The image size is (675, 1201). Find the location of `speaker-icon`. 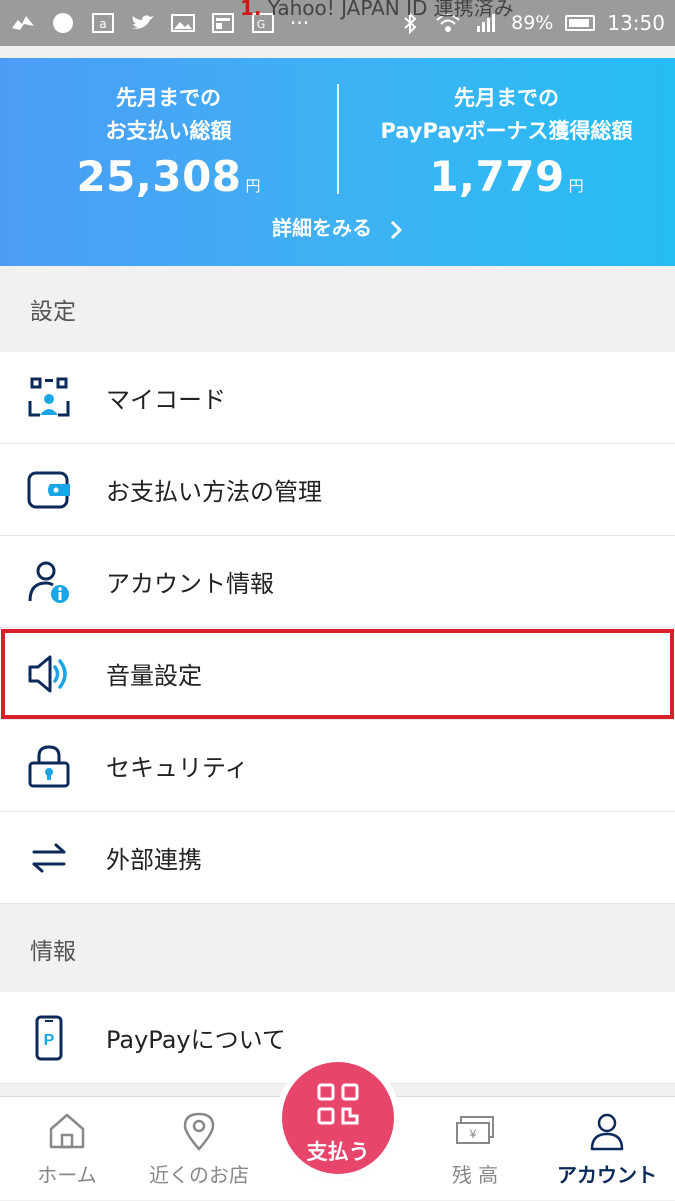

speaker-icon is located at coordinates (47, 674).